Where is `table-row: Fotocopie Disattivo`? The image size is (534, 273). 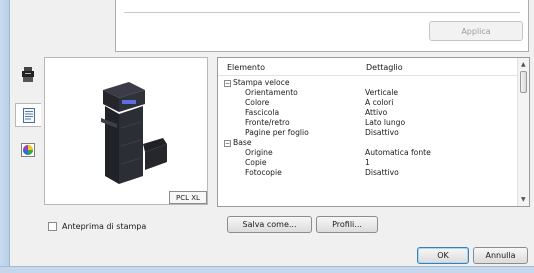 table-row: Fotocopie Disattivo is located at coordinates (367, 173).